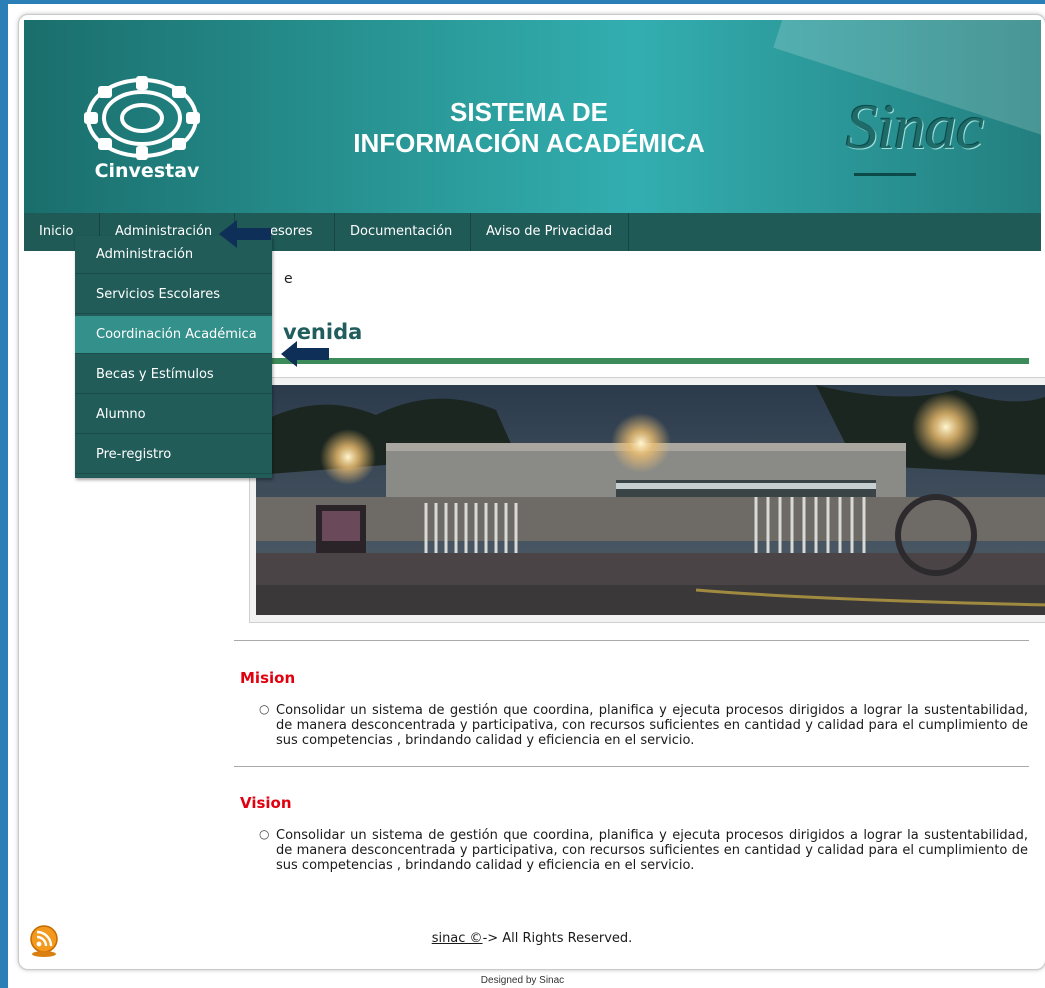  I want to click on dropdown-item-pre-registro: Pre-registro, so click(173, 455).